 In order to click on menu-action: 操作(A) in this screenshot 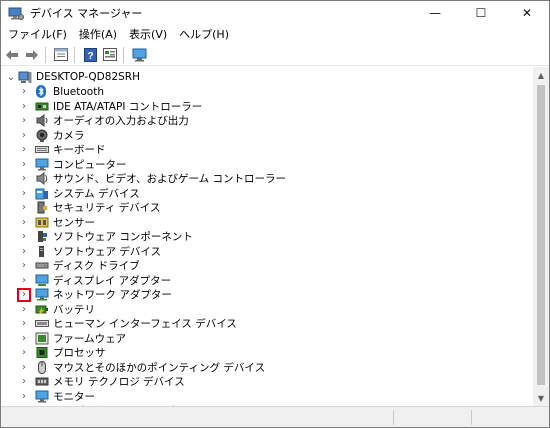, I will do `click(98, 34)`.